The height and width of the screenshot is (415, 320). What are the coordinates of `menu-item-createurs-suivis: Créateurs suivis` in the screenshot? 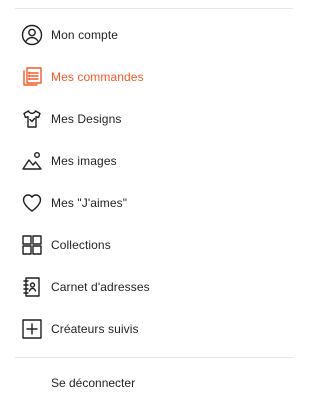 It's located at (146, 329).